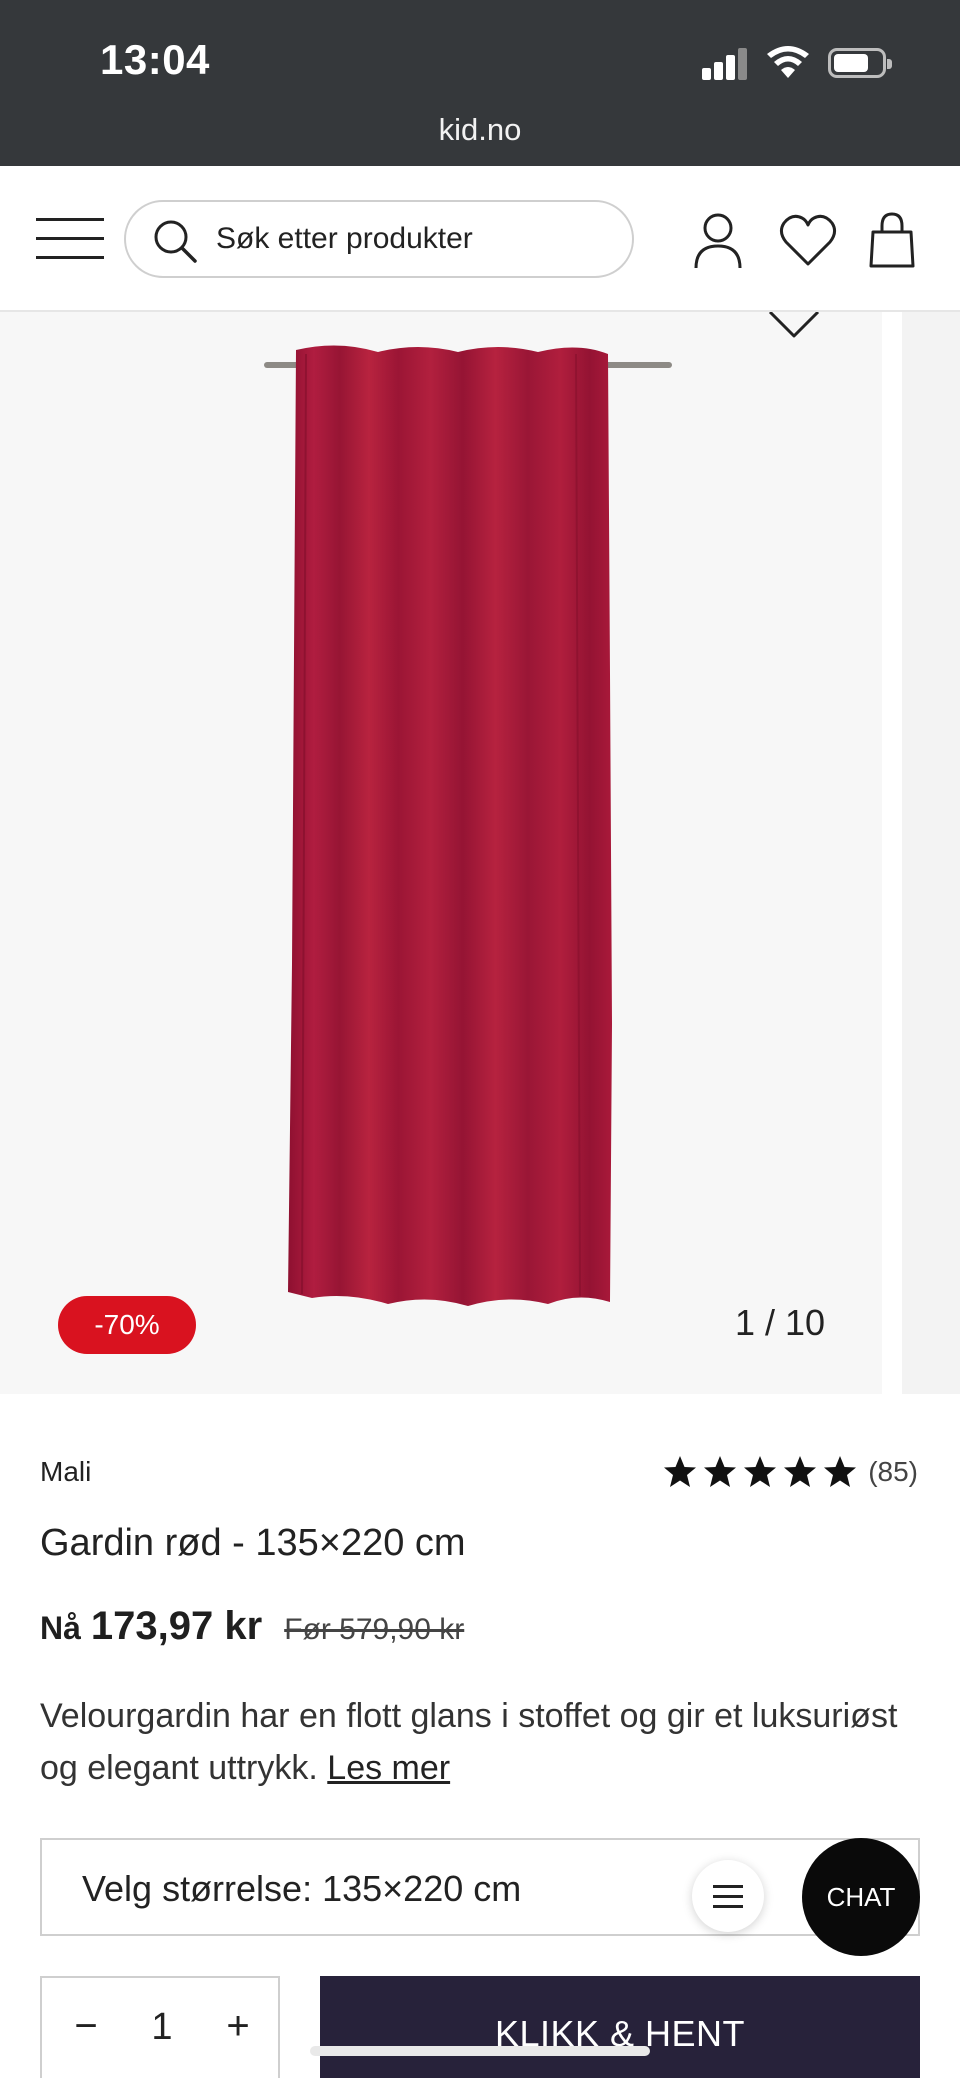  What do you see at coordinates (480, 130) in the screenshot?
I see `browser-url: kid.no` at bounding box center [480, 130].